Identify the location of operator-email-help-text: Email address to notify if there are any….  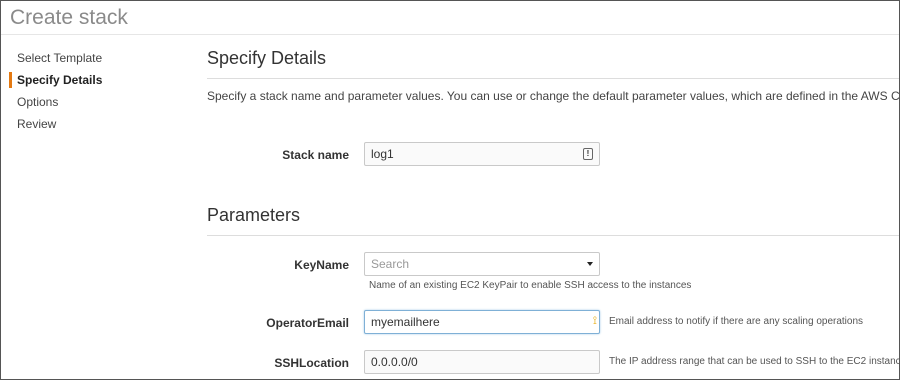
(736, 321).